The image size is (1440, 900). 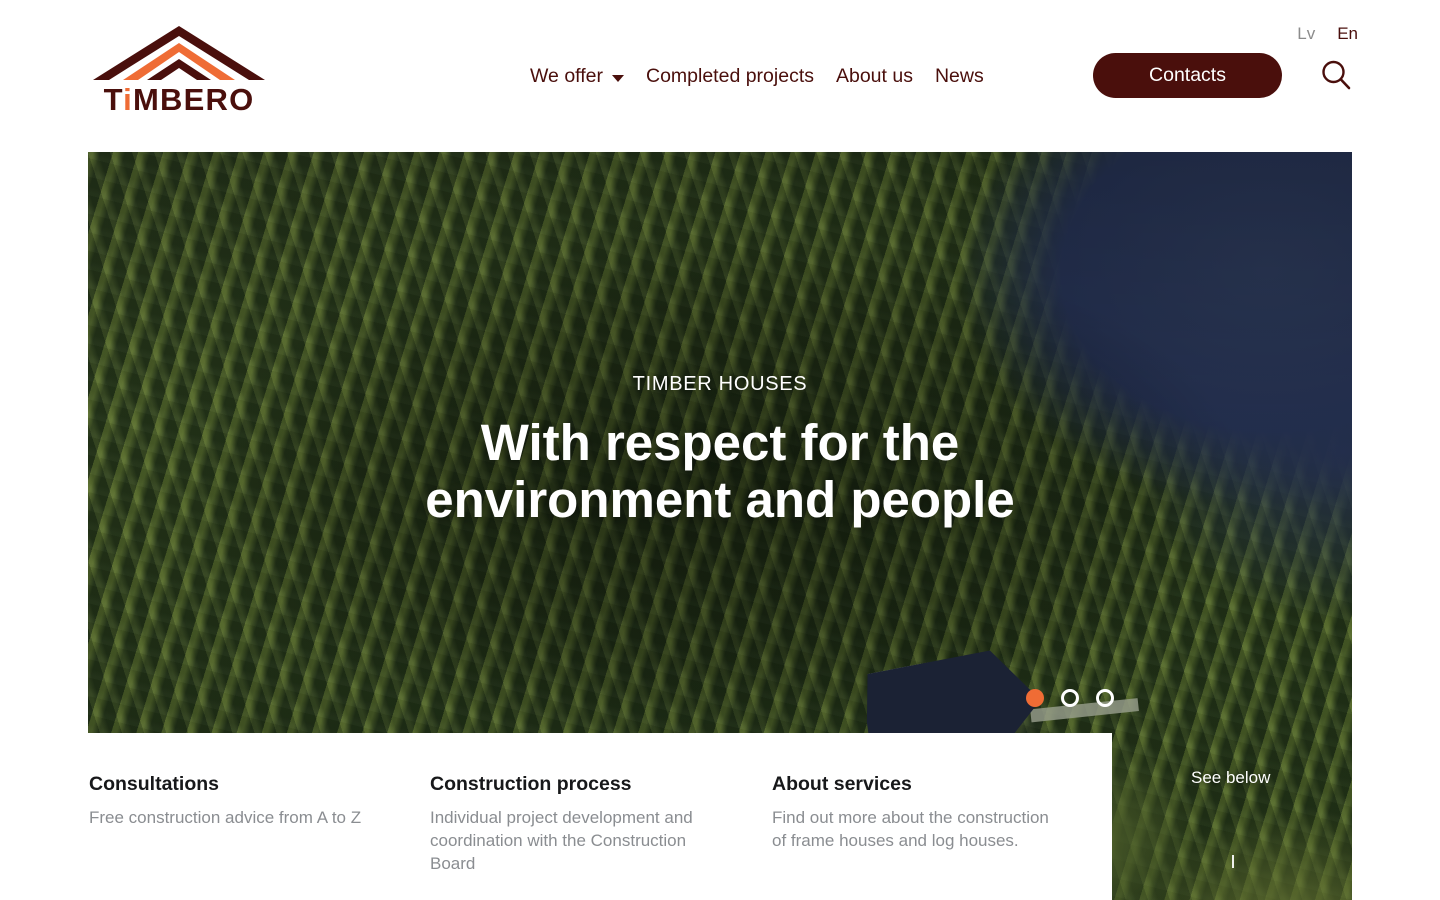 I want to click on nav-item-we-offer: We offer, so click(x=577, y=76).